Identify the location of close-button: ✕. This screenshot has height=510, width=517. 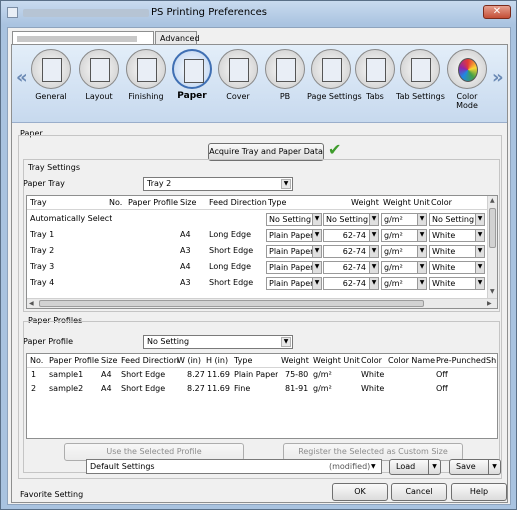
(497, 12).